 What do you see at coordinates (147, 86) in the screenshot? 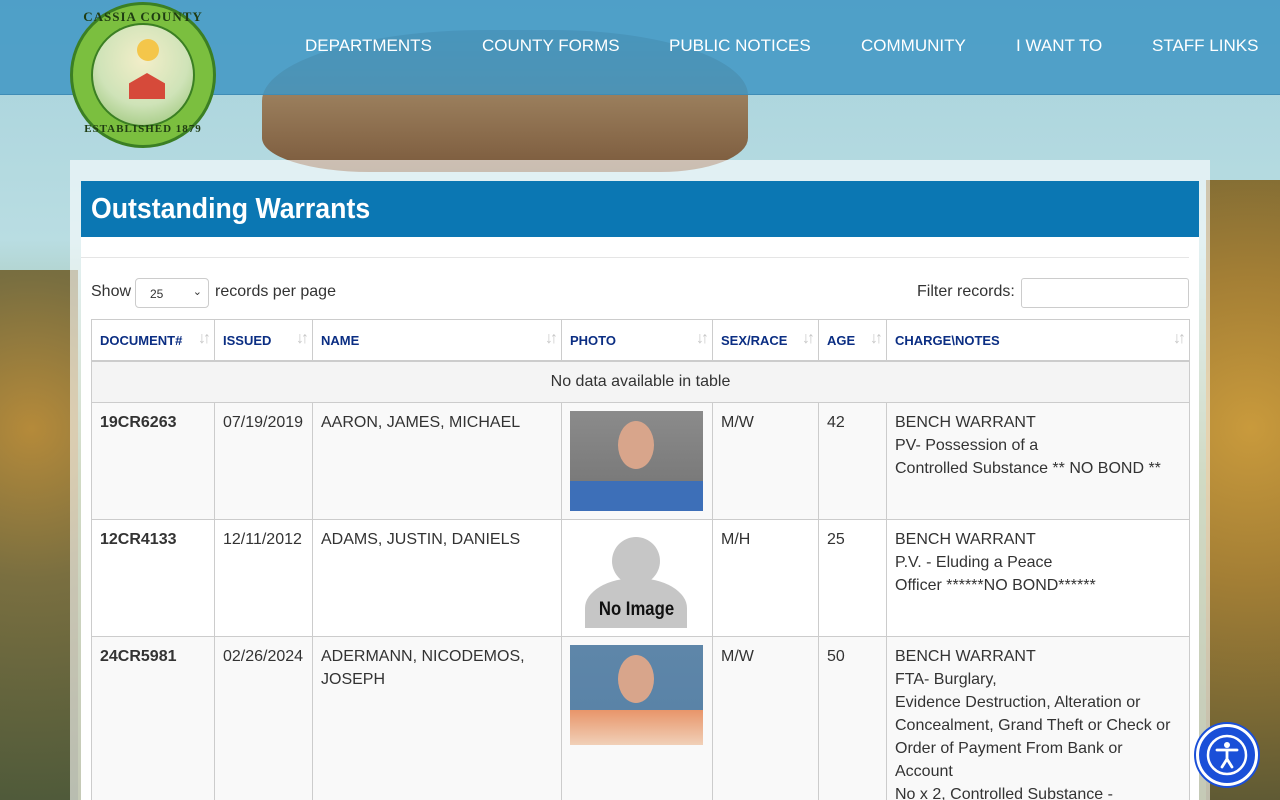
I see `barn-icon` at bounding box center [147, 86].